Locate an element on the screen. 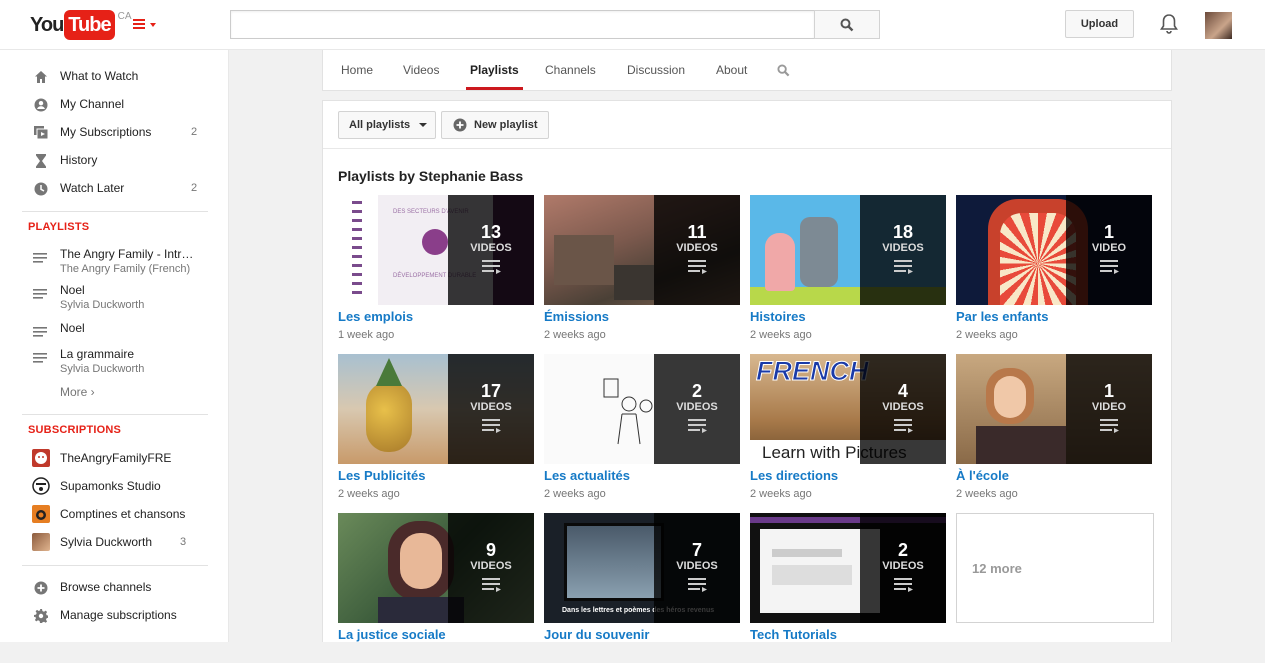 The width and height of the screenshot is (1265, 663). playlist-title: Les actualités is located at coordinates (587, 475).